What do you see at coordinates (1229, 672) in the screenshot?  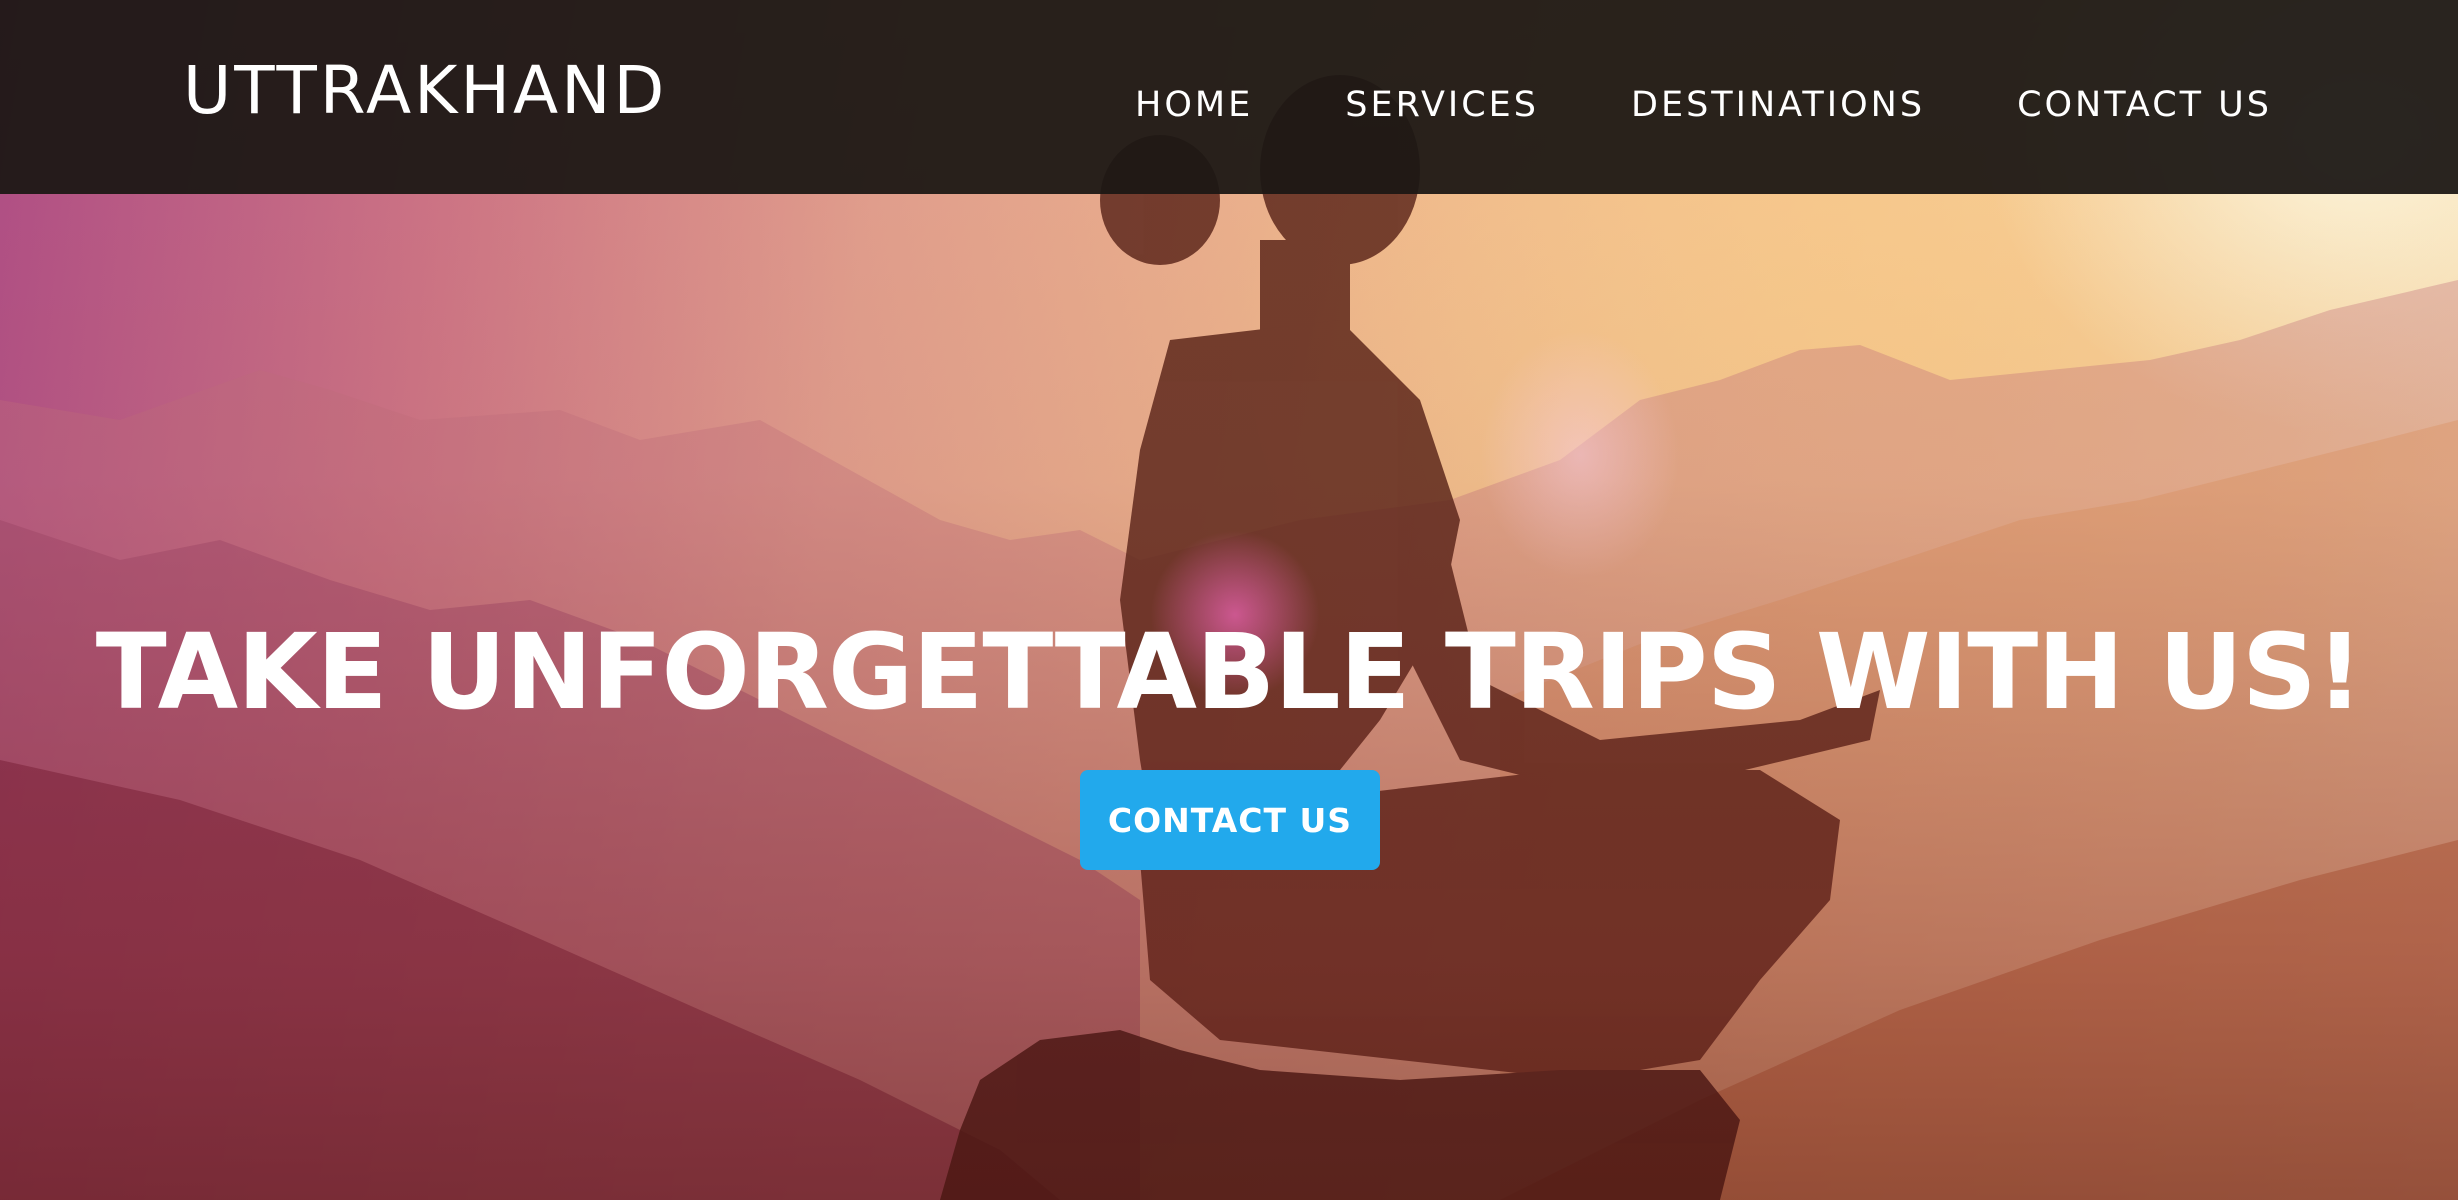 I see `hero-title: TAKE UNFORGETTABLE TRIPS WITH US!` at bounding box center [1229, 672].